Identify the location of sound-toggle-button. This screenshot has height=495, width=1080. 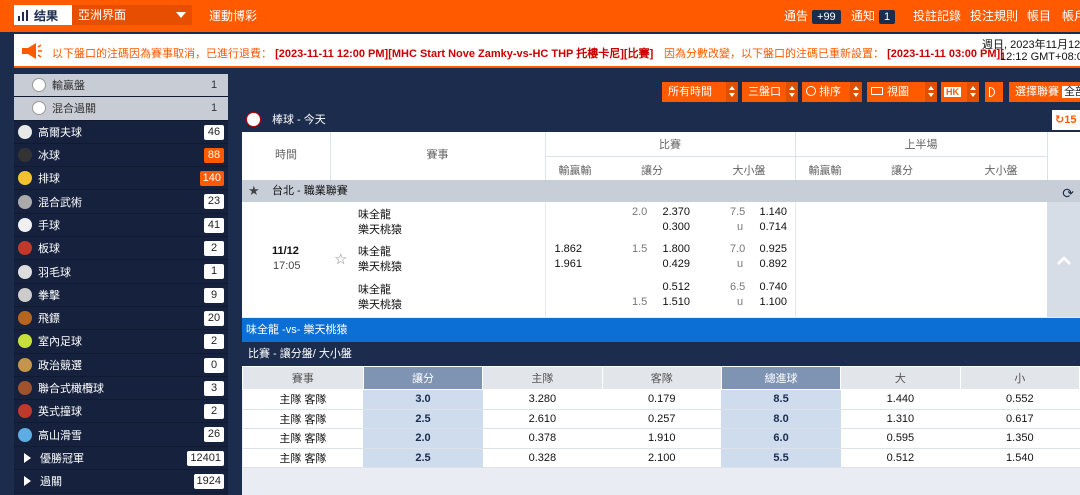
(994, 92).